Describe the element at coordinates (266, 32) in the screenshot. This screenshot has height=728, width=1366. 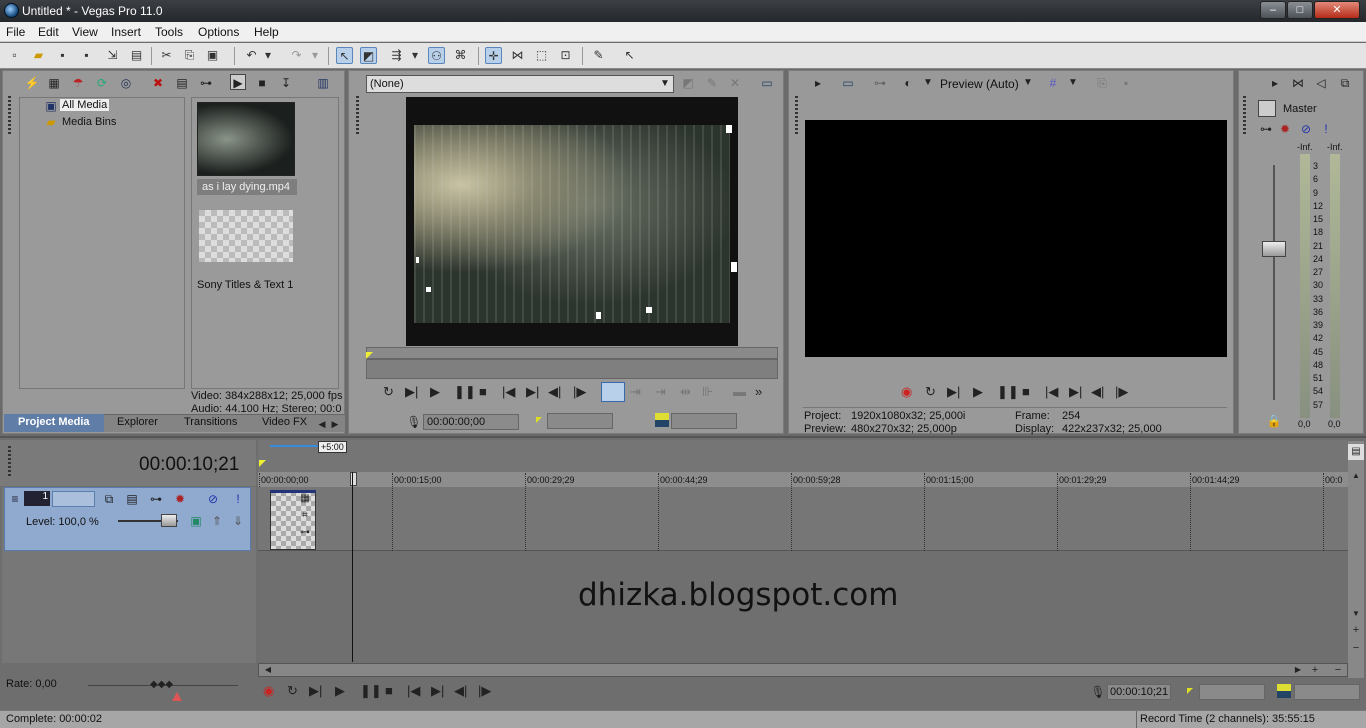
I see `menu-help: Help` at that location.